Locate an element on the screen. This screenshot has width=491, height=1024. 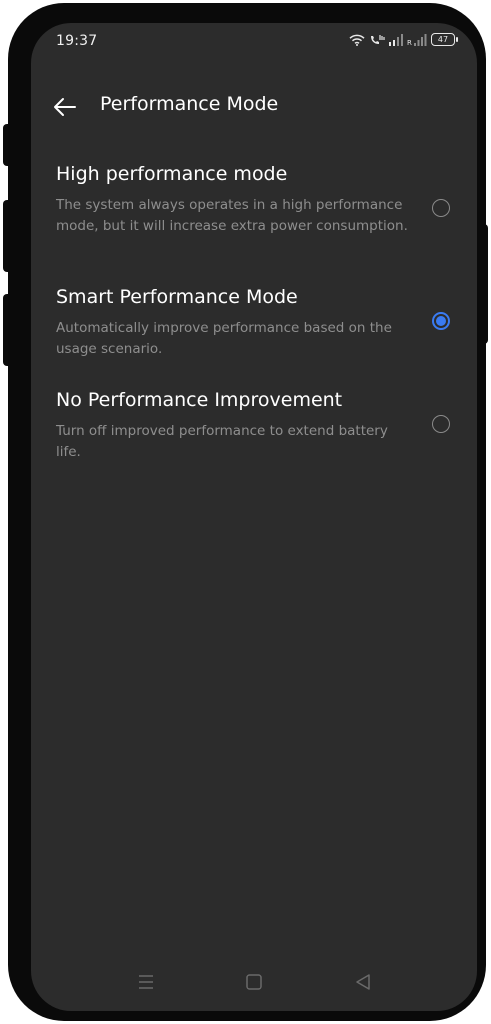
battery-icon: 47 is located at coordinates (444, 39).